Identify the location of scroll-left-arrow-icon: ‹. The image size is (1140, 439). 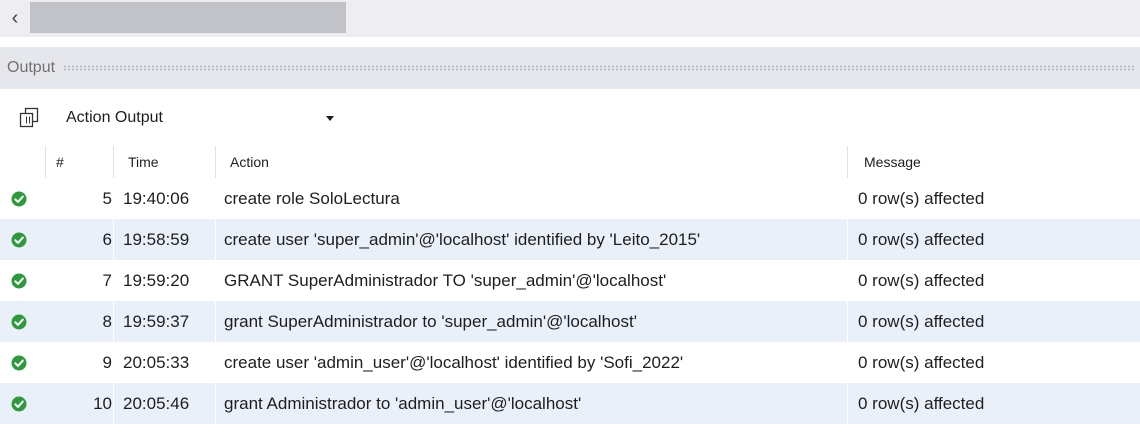
(15, 18).